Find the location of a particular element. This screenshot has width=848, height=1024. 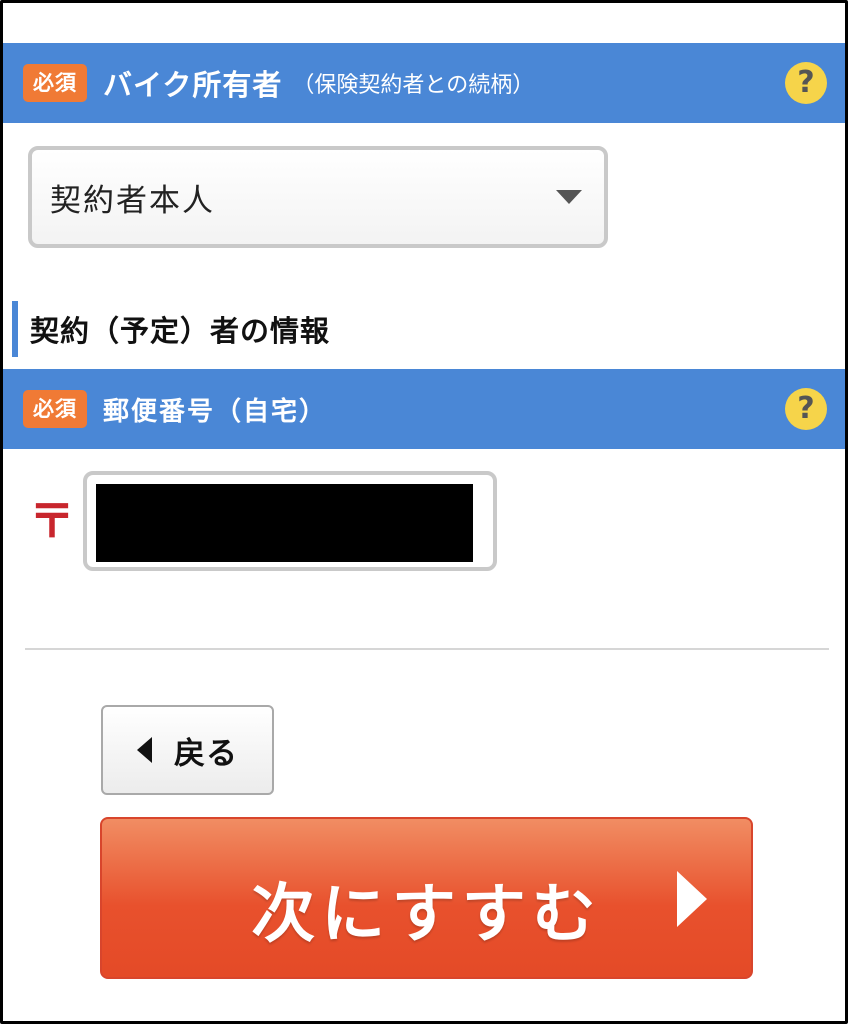

postal-code-title: 郵便番号（自宅） is located at coordinates (215, 411).